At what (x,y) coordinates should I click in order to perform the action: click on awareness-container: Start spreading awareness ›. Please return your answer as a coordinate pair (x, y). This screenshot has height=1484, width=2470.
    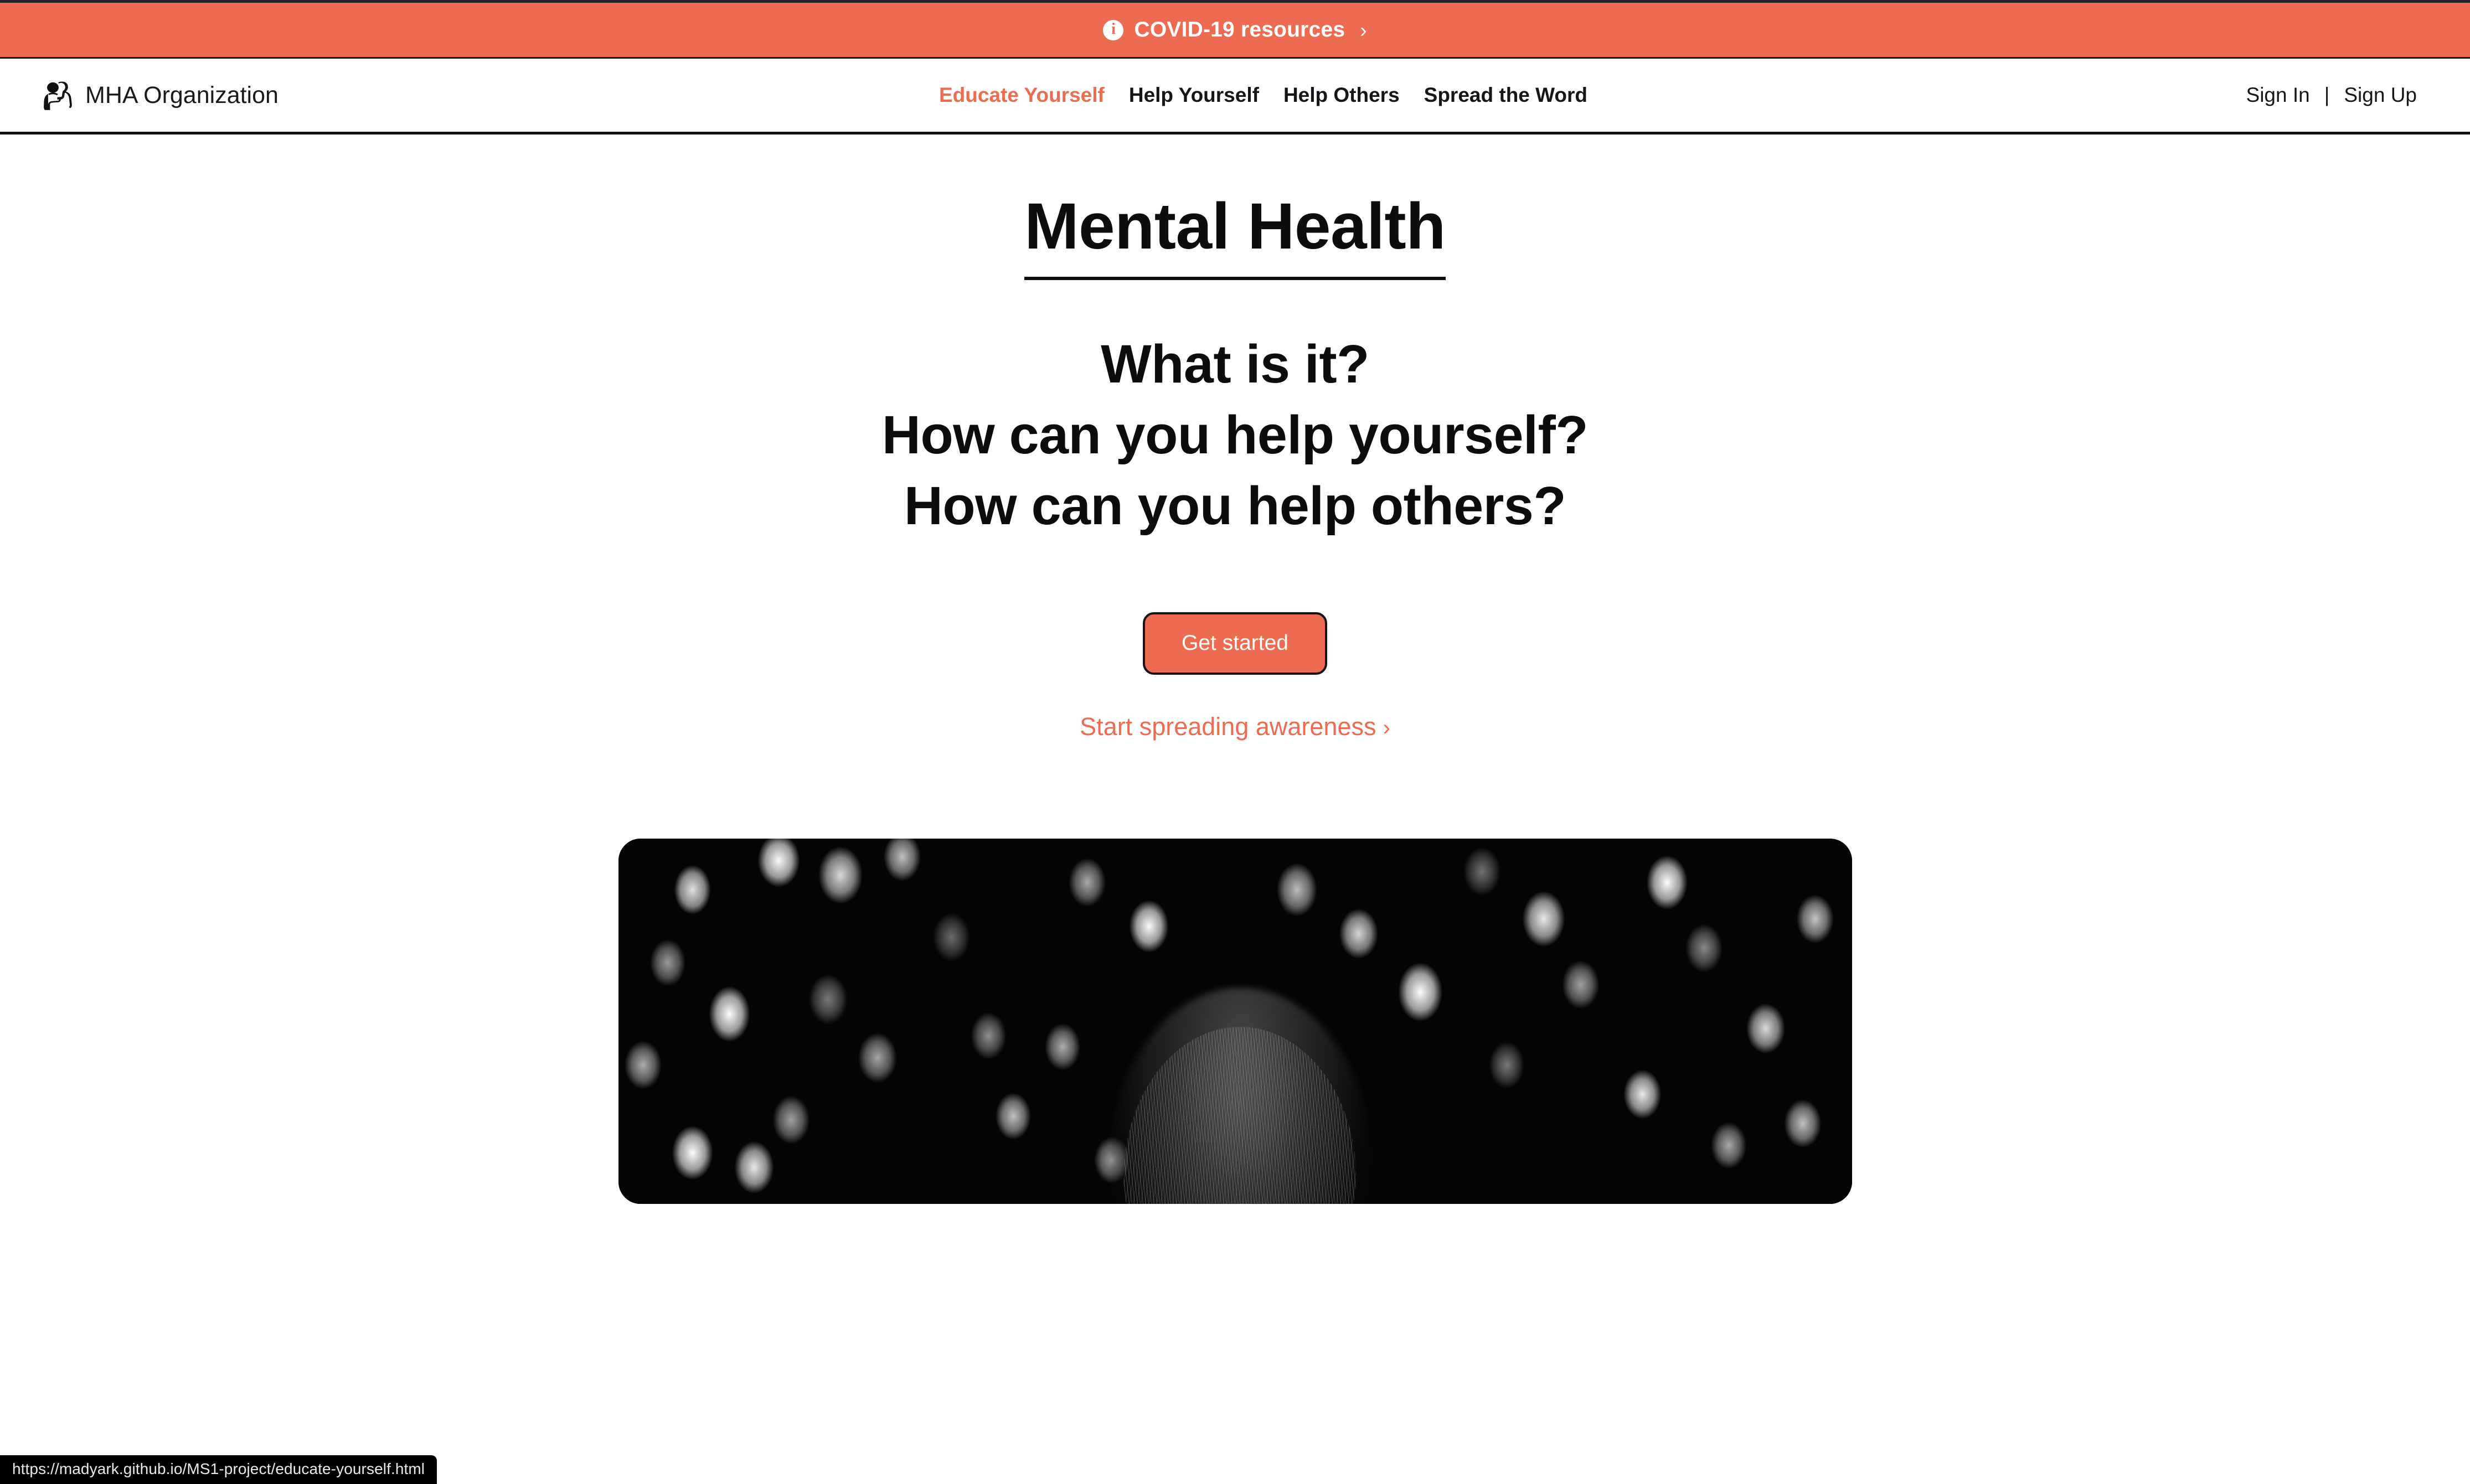
    Looking at the image, I should click on (1235, 726).